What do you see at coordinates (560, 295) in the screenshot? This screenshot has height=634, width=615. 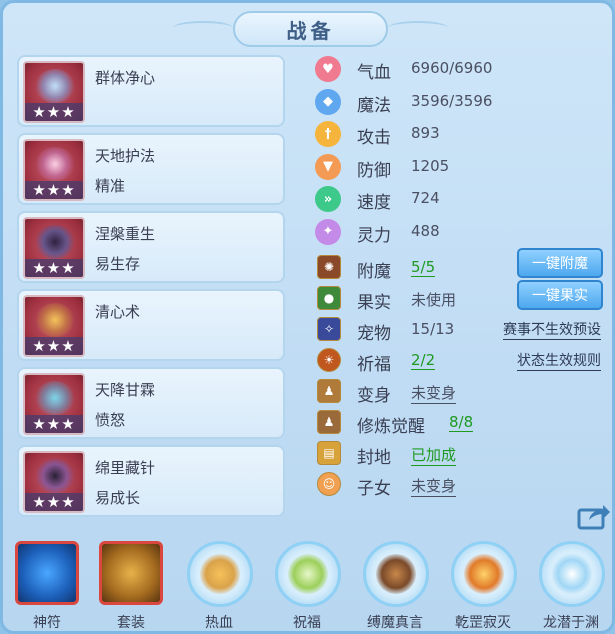 I see `fruit-all-button: 一键果实` at bounding box center [560, 295].